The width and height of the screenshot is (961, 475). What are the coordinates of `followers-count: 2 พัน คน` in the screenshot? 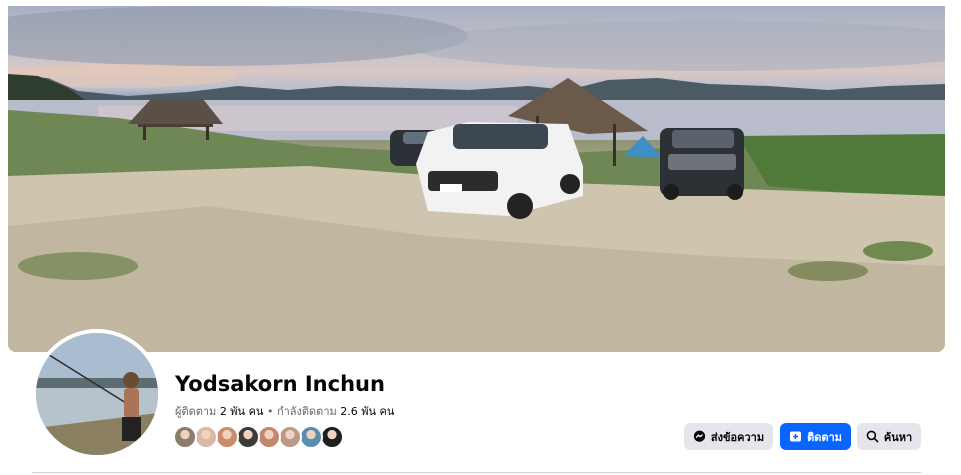 It's located at (242, 411).